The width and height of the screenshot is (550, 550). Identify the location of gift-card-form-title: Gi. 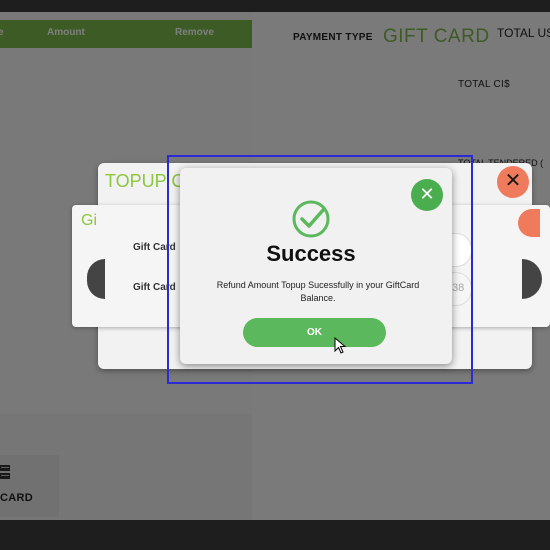
(89, 220).